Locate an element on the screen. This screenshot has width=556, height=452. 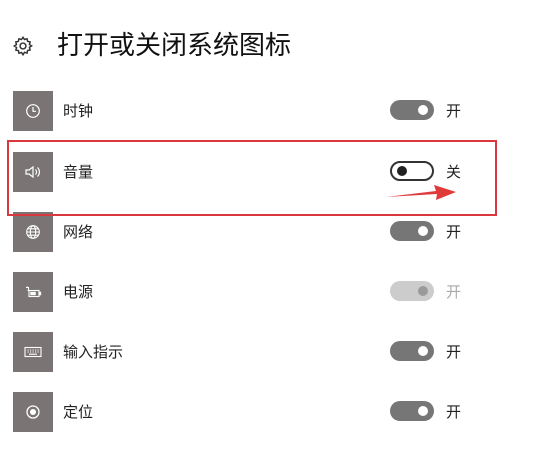
power-toggle is located at coordinates (412, 291).